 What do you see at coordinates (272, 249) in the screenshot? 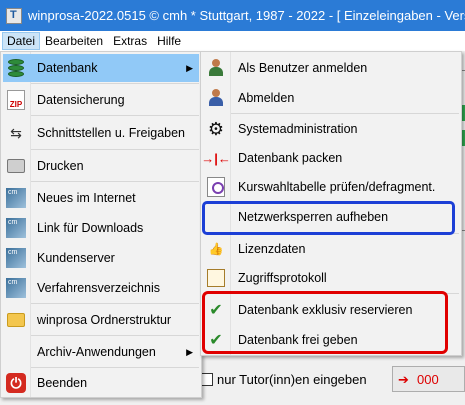
I see `menu-item-label: Lizenzdaten` at bounding box center [272, 249].